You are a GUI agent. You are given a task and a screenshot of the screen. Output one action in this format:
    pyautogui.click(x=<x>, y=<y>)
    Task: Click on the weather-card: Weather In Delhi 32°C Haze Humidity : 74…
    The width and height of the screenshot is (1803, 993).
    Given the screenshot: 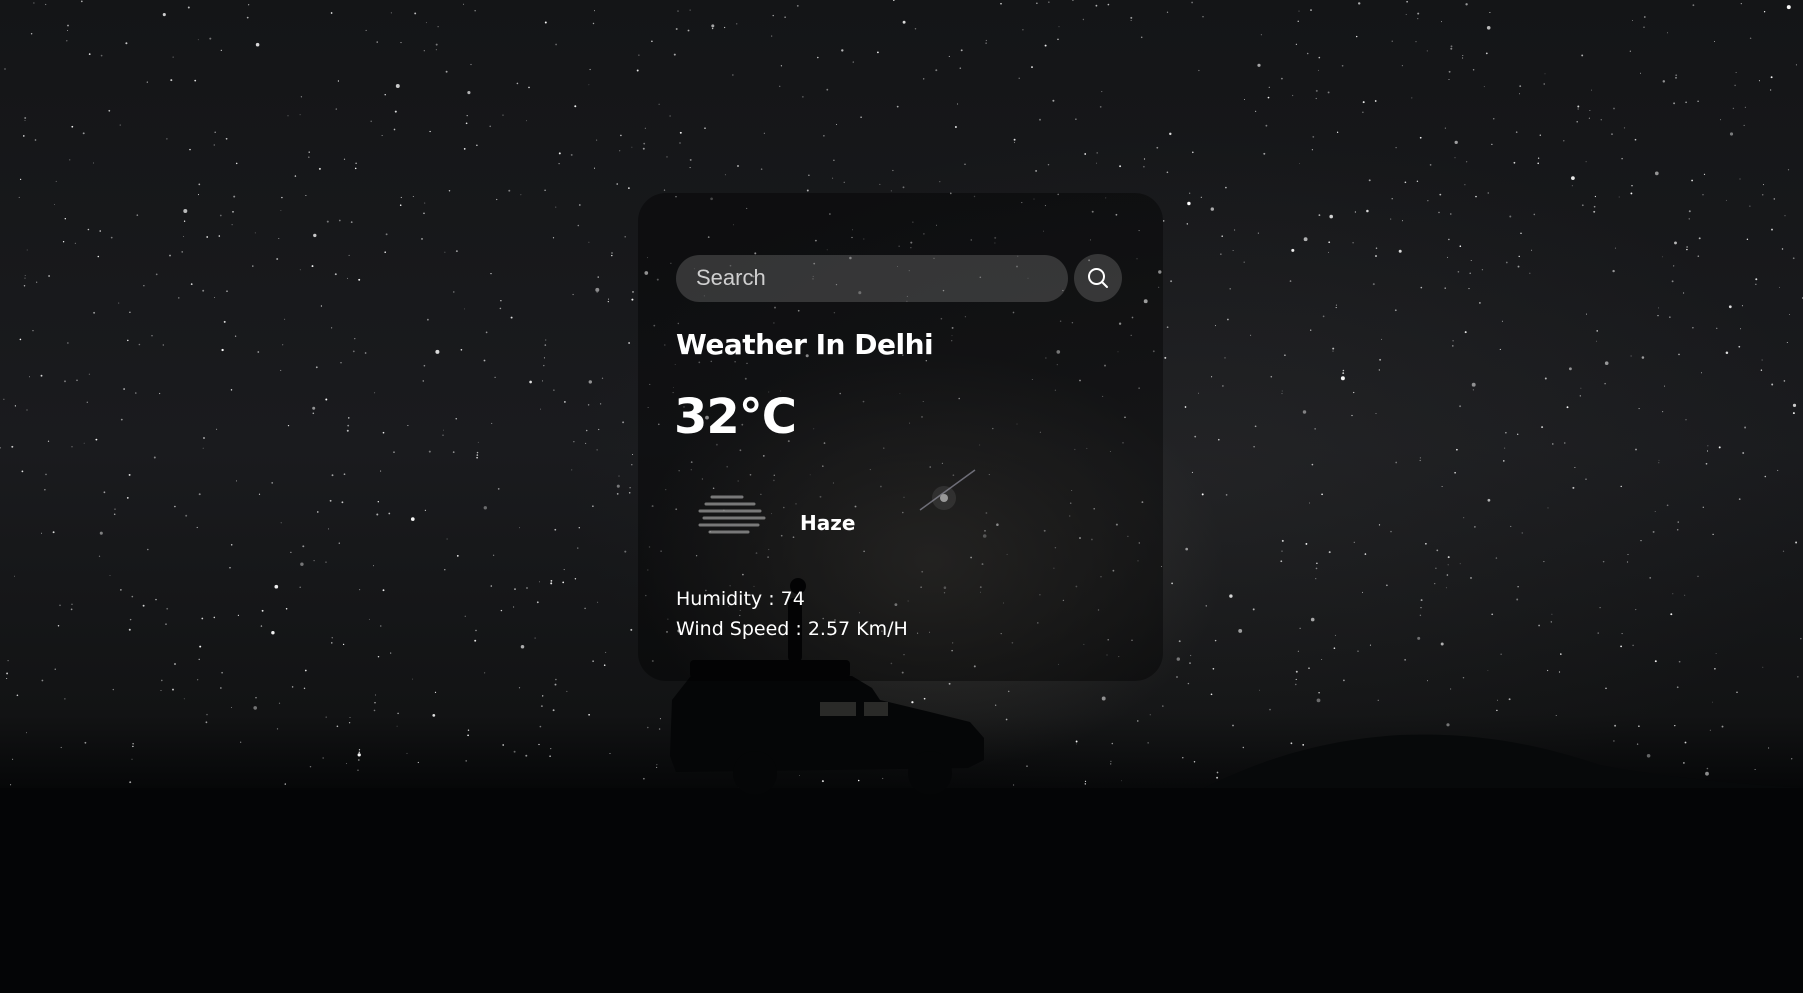 What is the action you would take?
    pyautogui.click(x=900, y=437)
    